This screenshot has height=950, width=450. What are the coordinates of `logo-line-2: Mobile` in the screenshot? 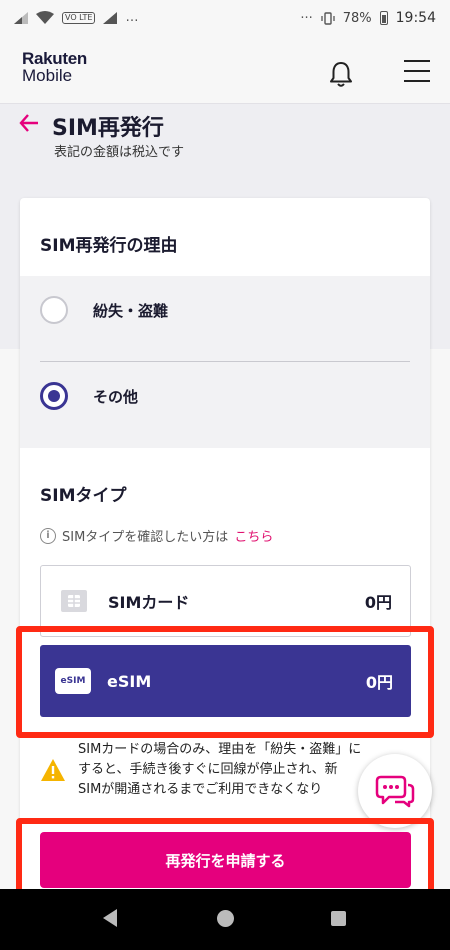 It's located at (47, 75).